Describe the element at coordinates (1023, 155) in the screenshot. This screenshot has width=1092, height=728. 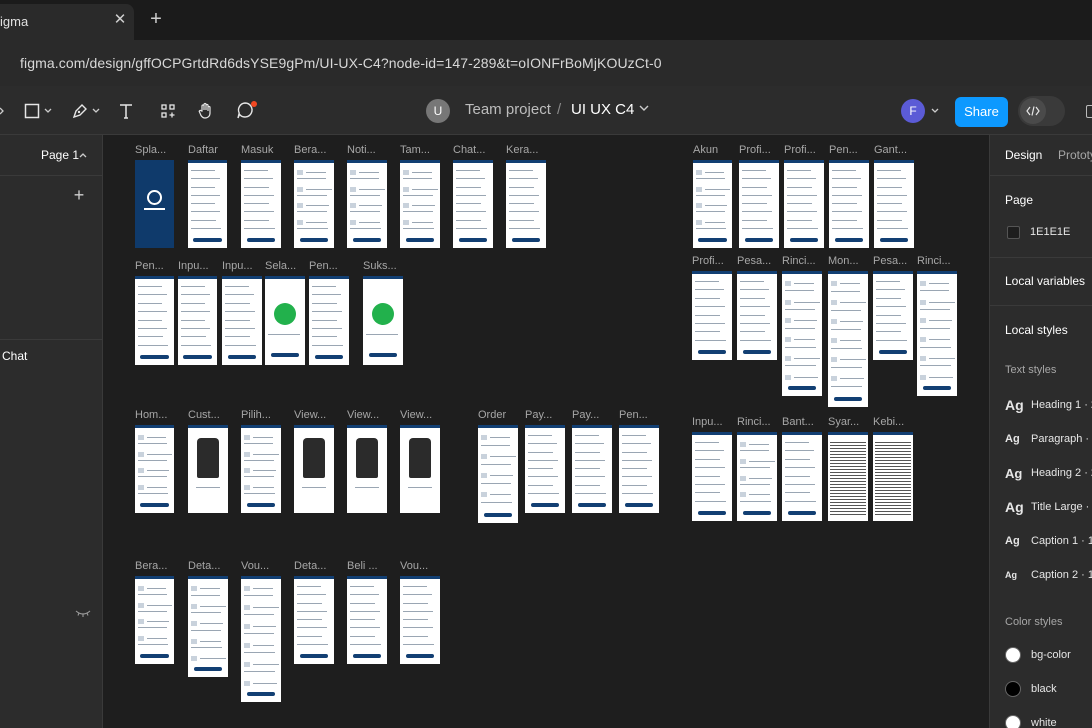
I see `tab-design: Design` at that location.